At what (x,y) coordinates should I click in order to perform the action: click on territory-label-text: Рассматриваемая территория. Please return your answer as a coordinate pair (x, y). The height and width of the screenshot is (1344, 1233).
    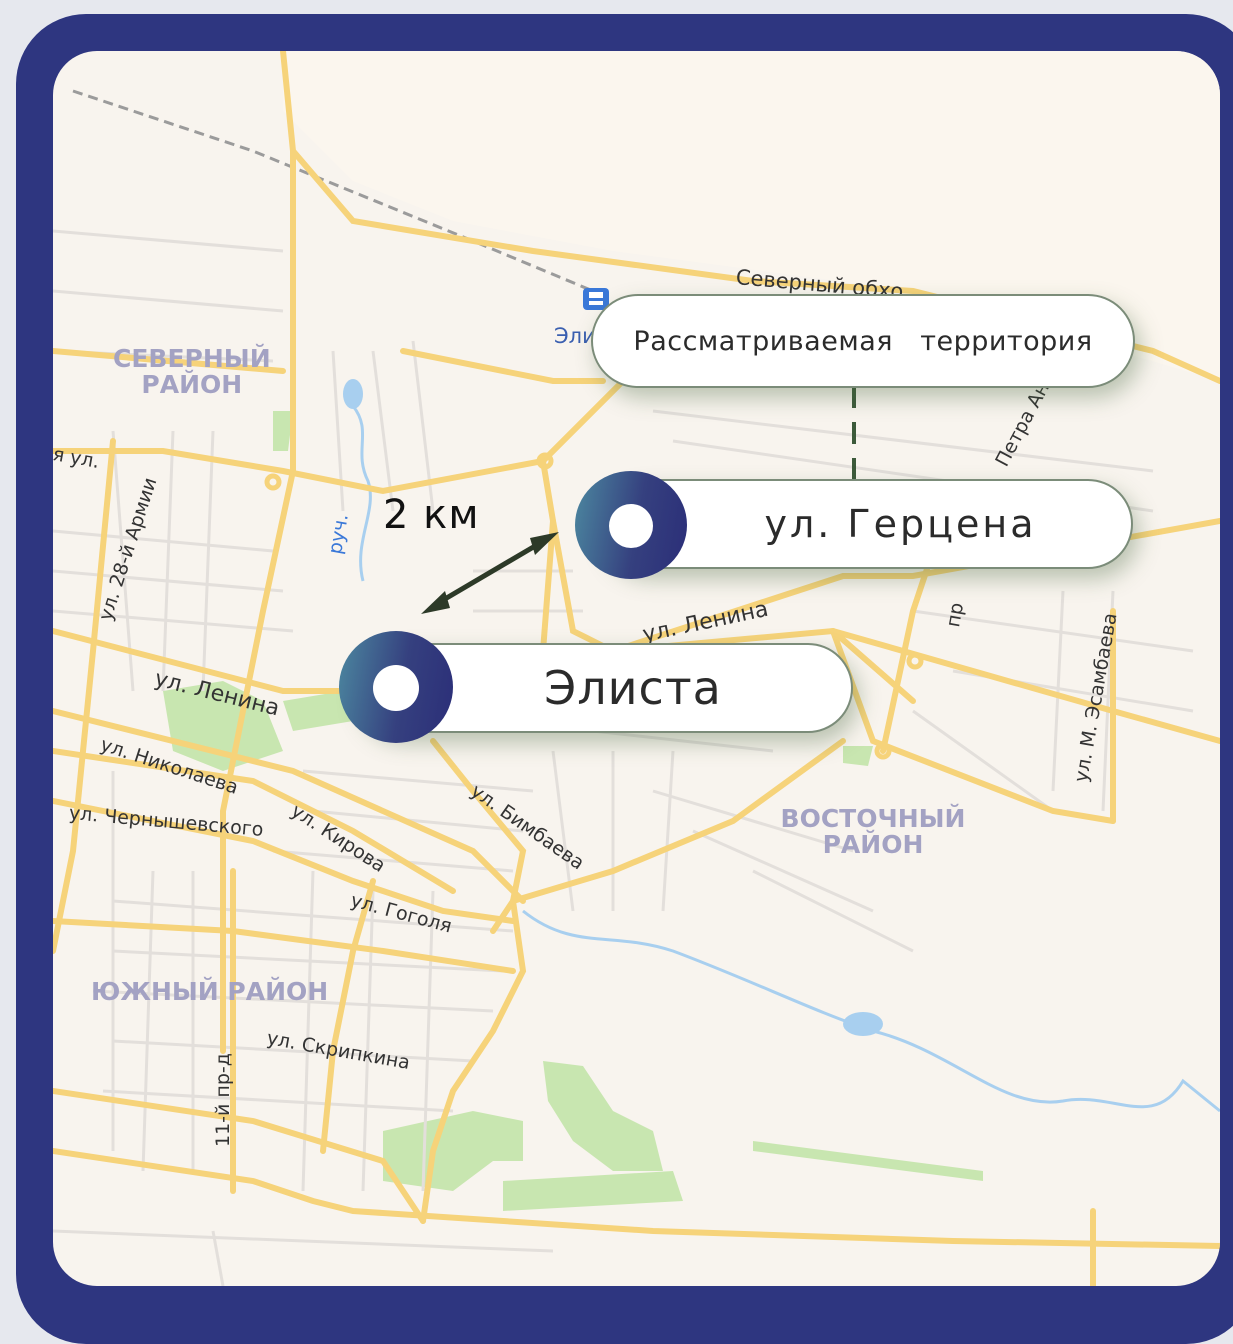
    Looking at the image, I should click on (863, 341).